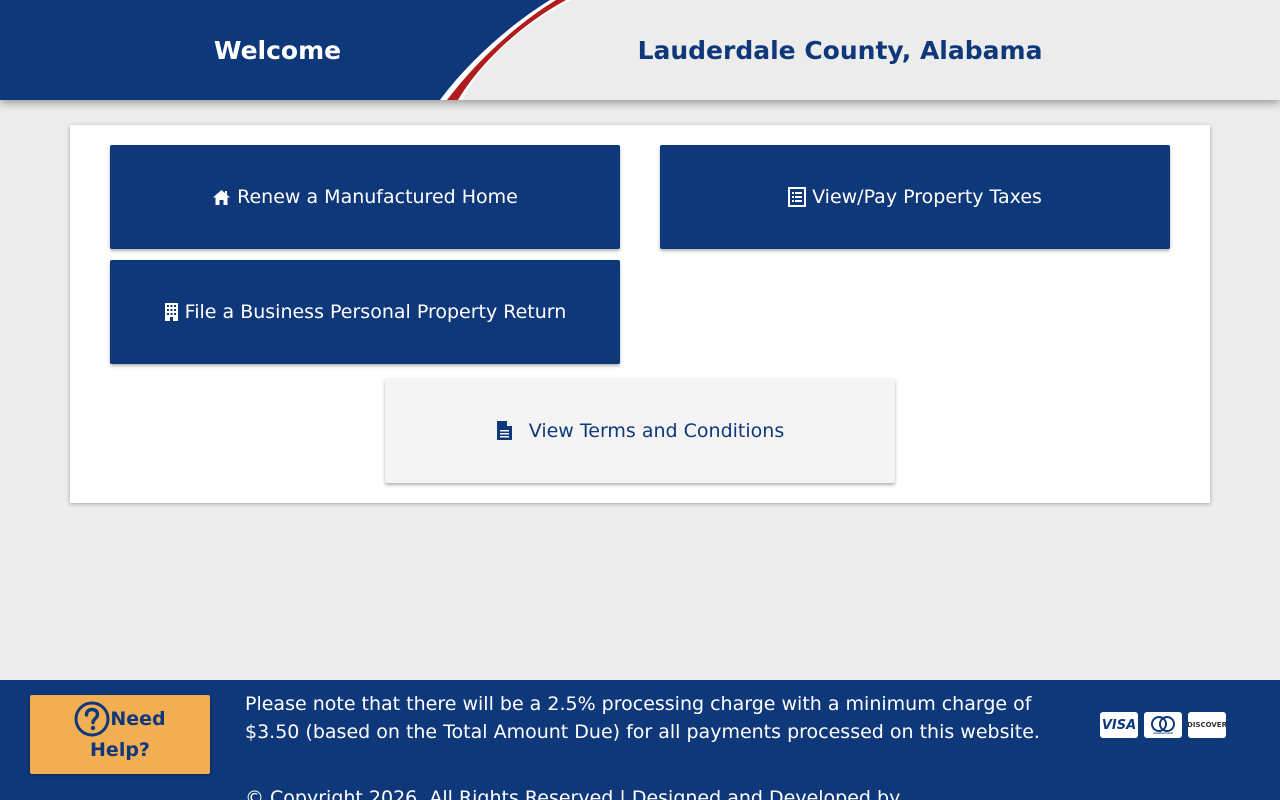 The width and height of the screenshot is (1280, 800). I want to click on renew-manufactured-home-button: Renew a Manufactured Home, so click(365, 197).